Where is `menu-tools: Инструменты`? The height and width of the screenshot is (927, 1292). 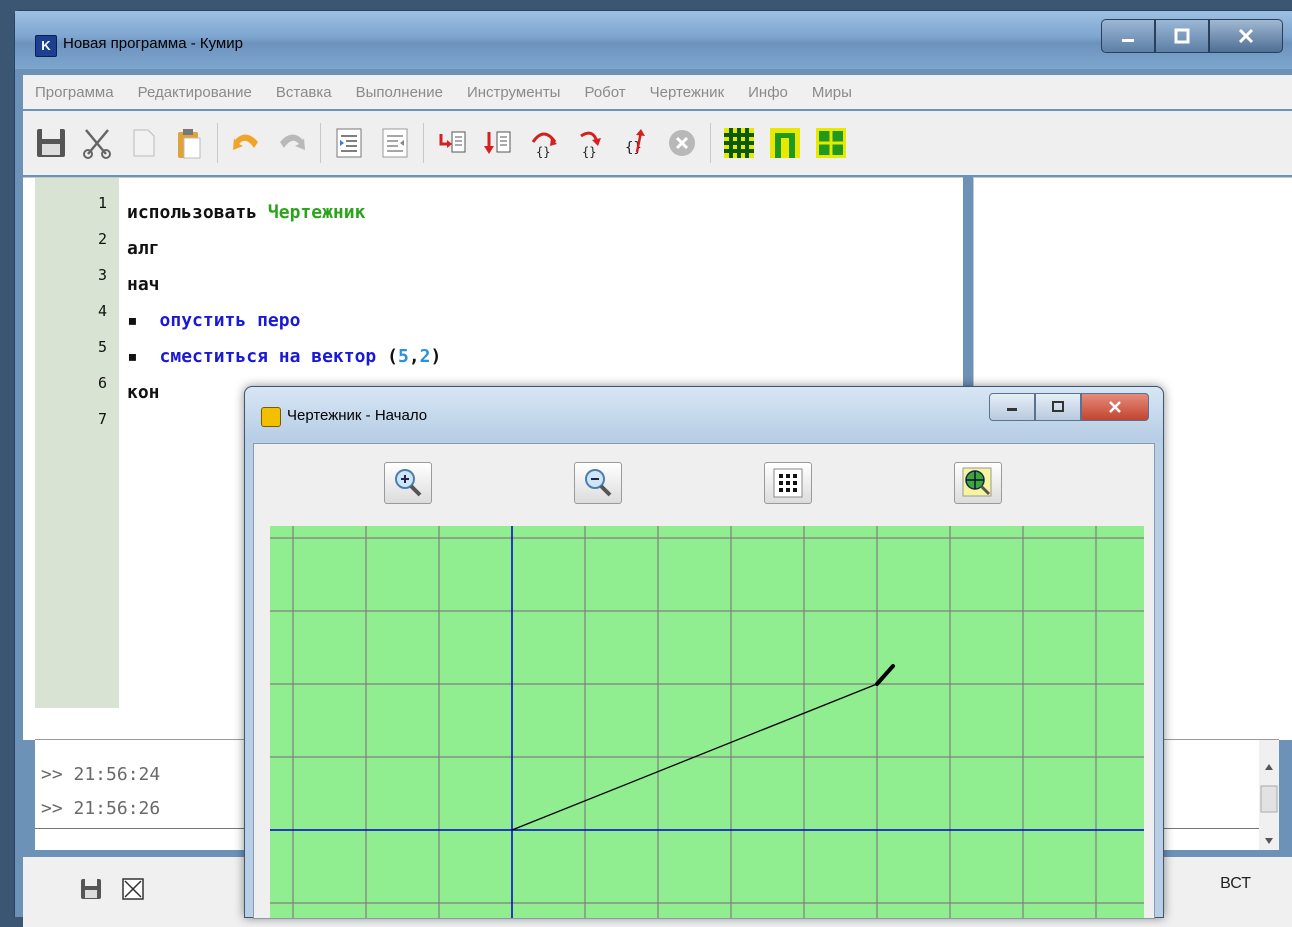 menu-tools: Инструменты is located at coordinates (514, 92).